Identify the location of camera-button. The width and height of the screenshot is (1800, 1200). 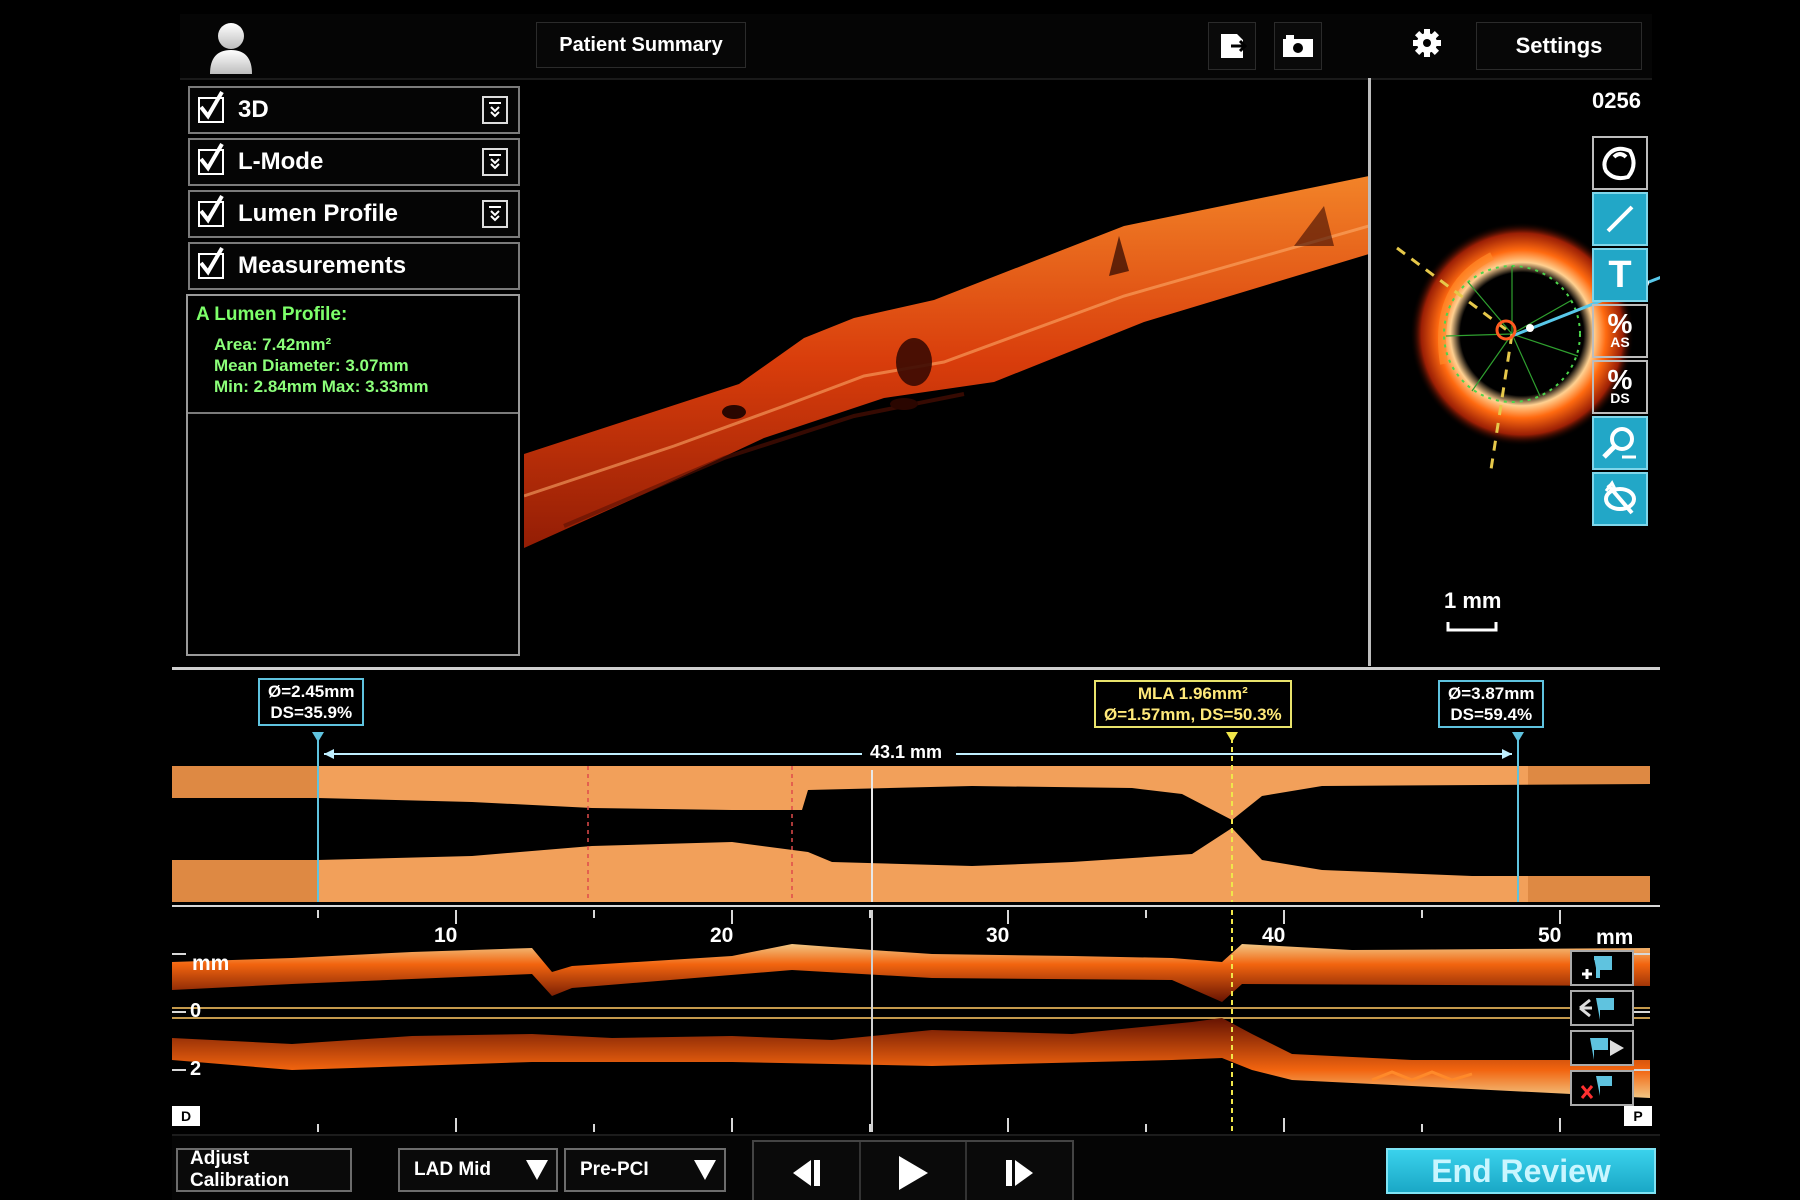
(1298, 46).